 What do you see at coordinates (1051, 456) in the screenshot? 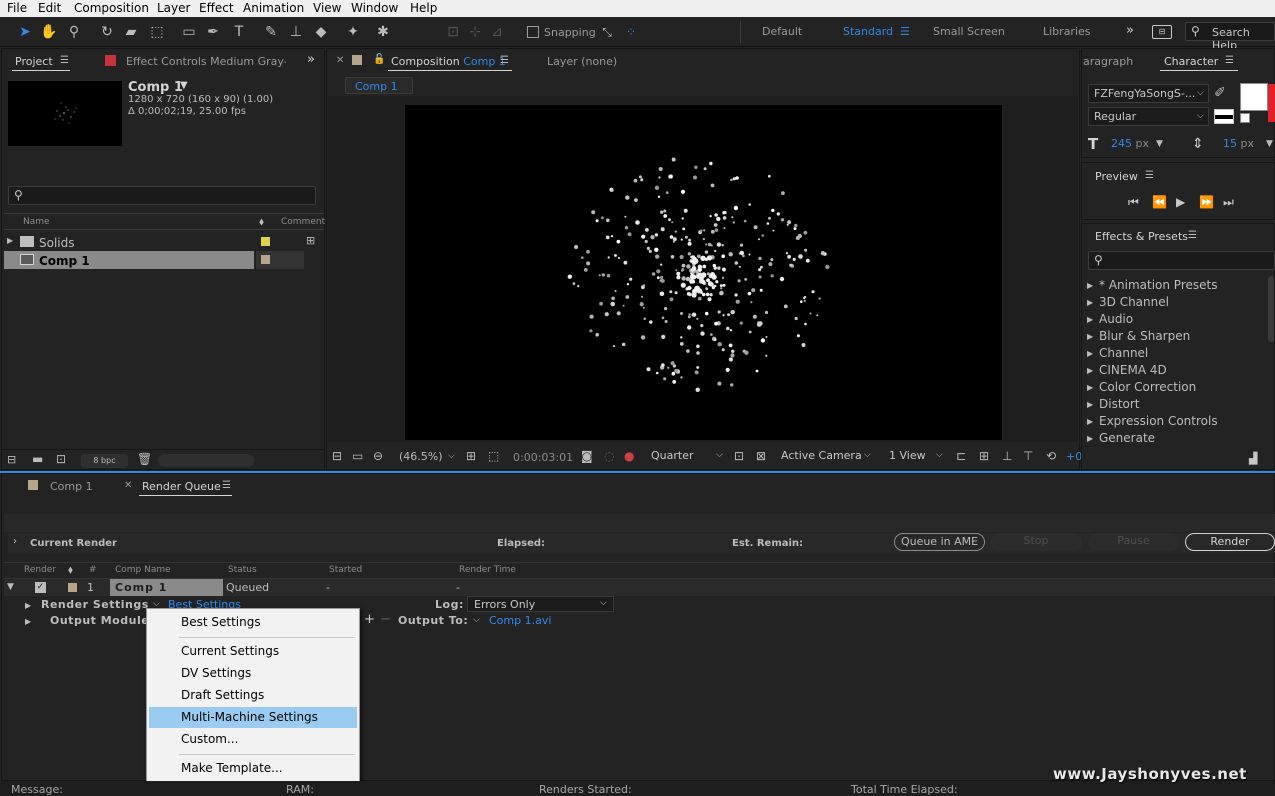
I see `reset-exposure-icon: ⟲` at bounding box center [1051, 456].